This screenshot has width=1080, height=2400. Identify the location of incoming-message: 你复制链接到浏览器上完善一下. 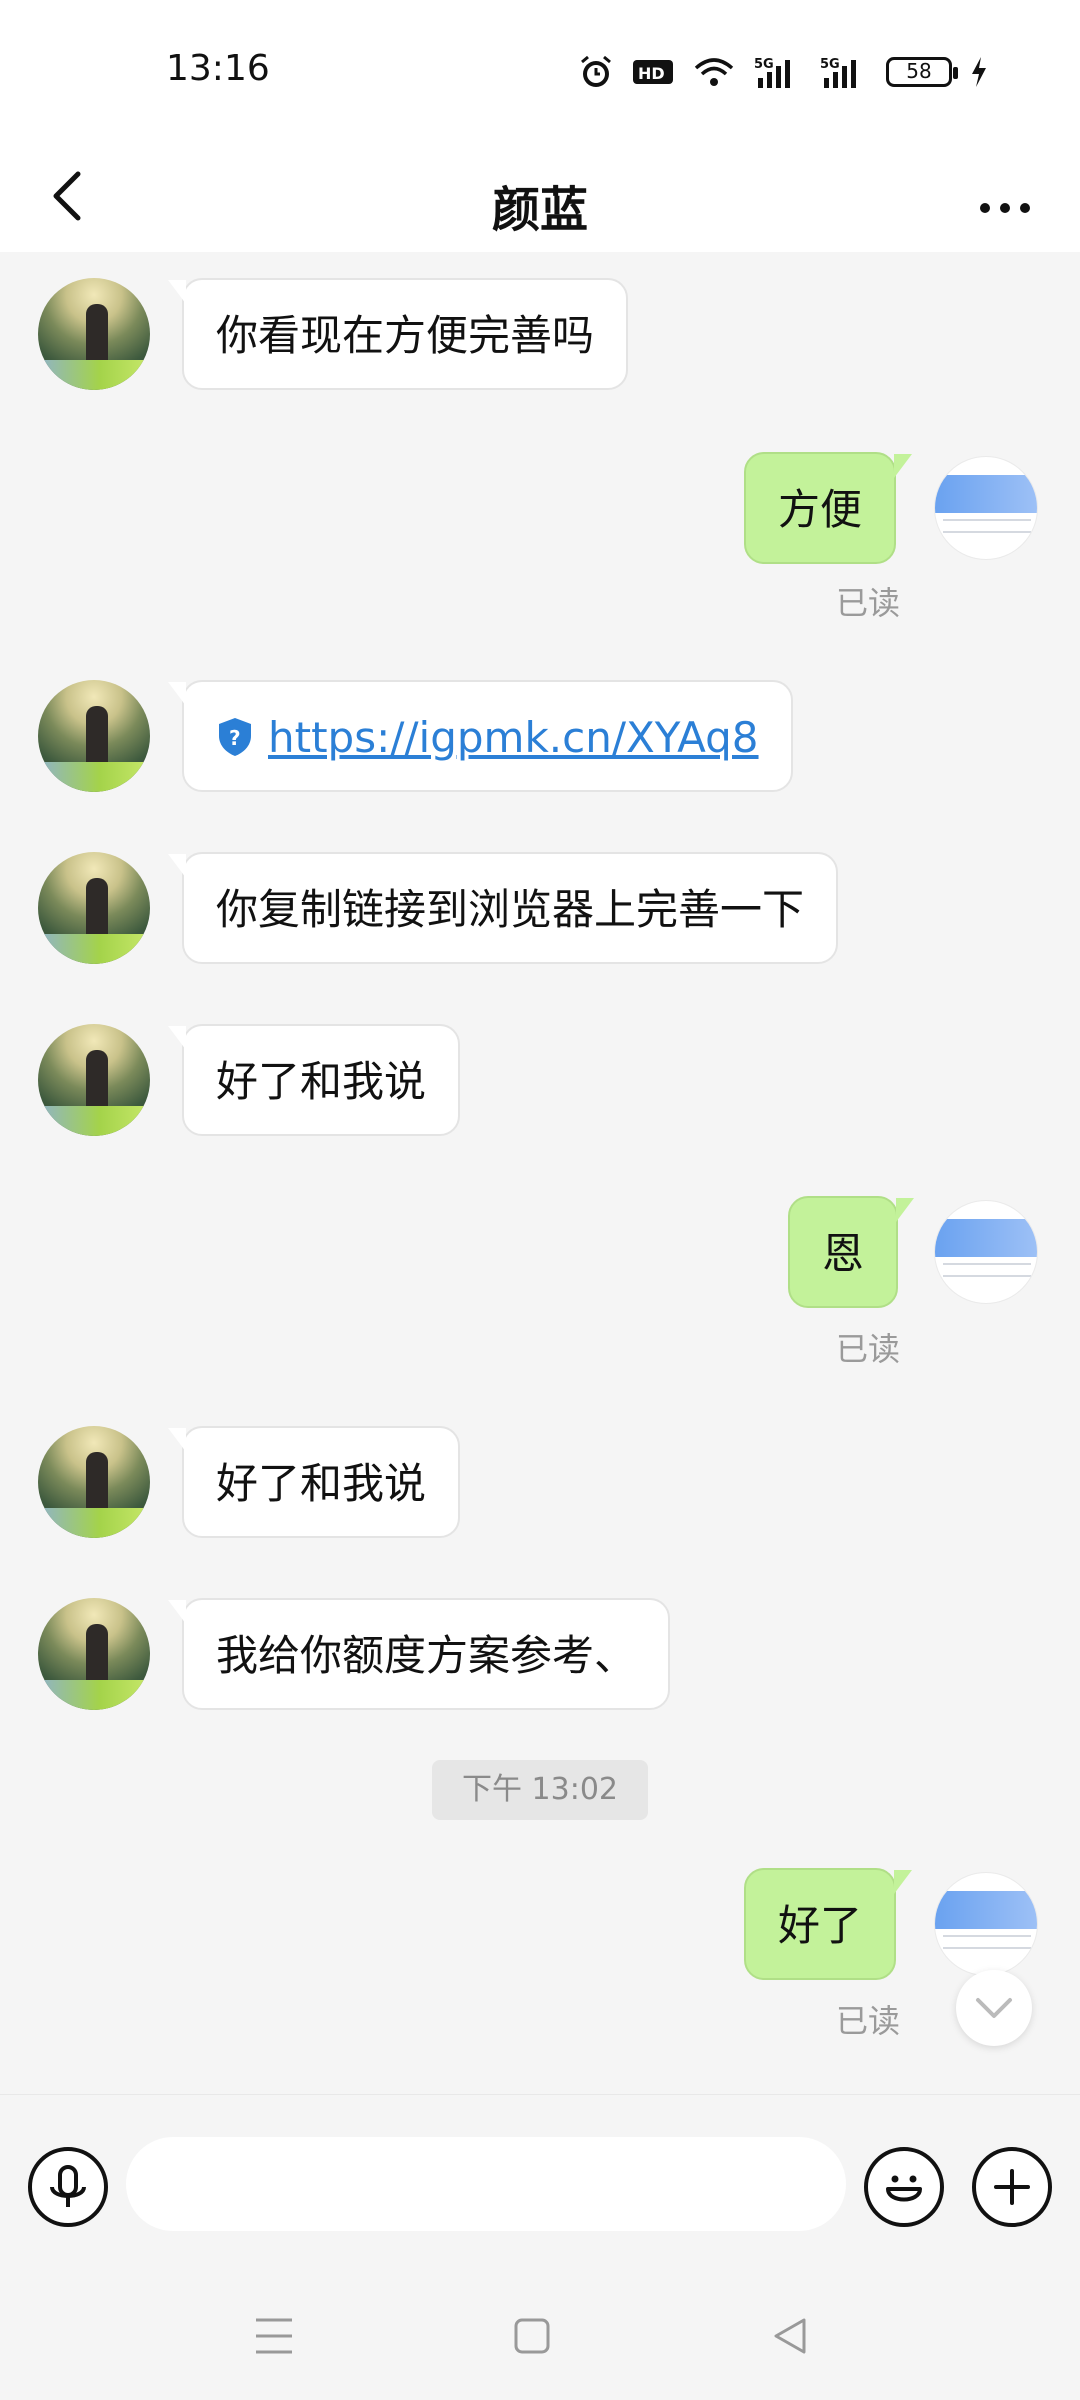
(503, 908).